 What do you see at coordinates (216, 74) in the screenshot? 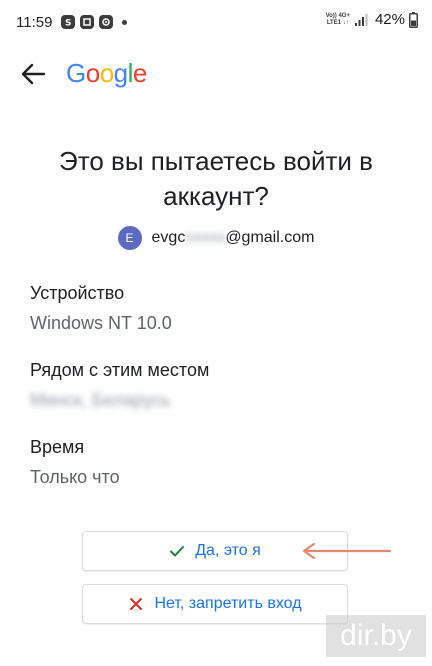
I see `top-app-bar: Google` at bounding box center [216, 74].